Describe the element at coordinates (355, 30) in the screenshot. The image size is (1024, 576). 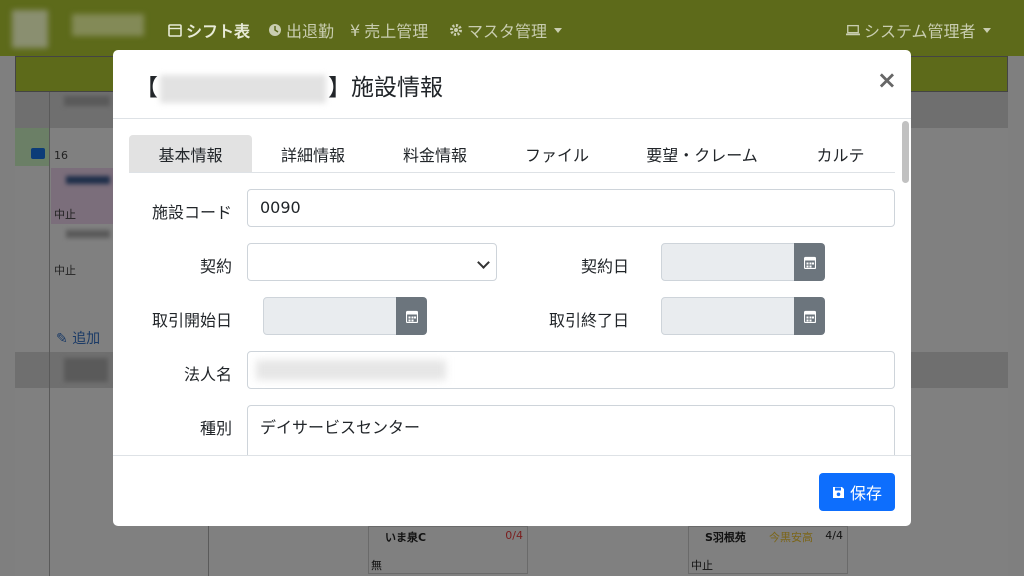
I see `yen-icon: ¥` at that location.